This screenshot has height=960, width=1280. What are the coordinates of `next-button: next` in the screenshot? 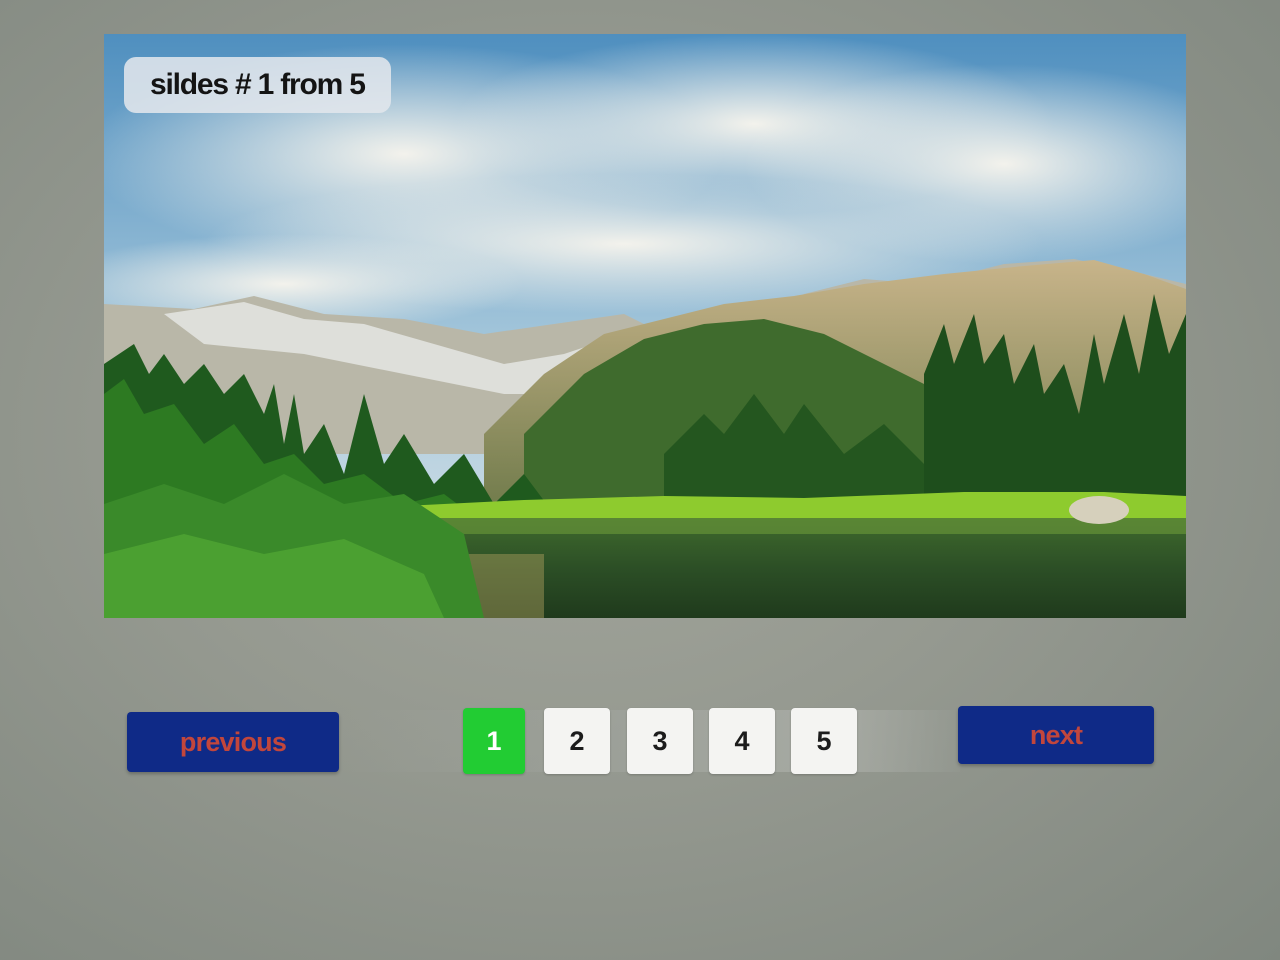 It's located at (1056, 735).